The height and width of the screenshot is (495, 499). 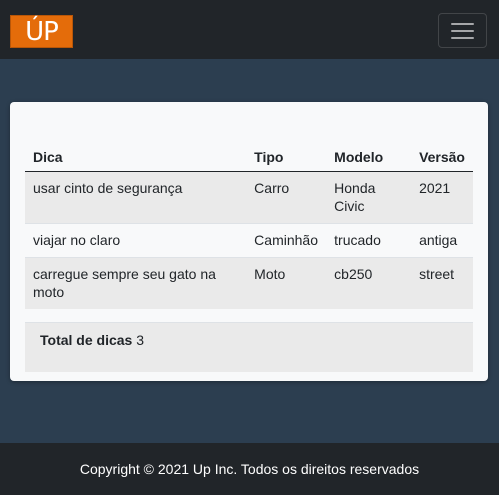 What do you see at coordinates (136, 197) in the screenshot?
I see `cell-dica: usar cinto de segurança` at bounding box center [136, 197].